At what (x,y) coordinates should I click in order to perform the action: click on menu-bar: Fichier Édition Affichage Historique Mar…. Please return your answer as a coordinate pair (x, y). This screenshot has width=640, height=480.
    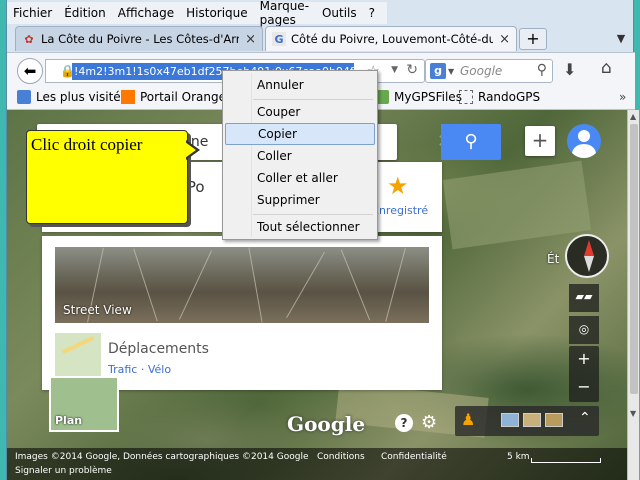
    Looking at the image, I should click on (197, 13).